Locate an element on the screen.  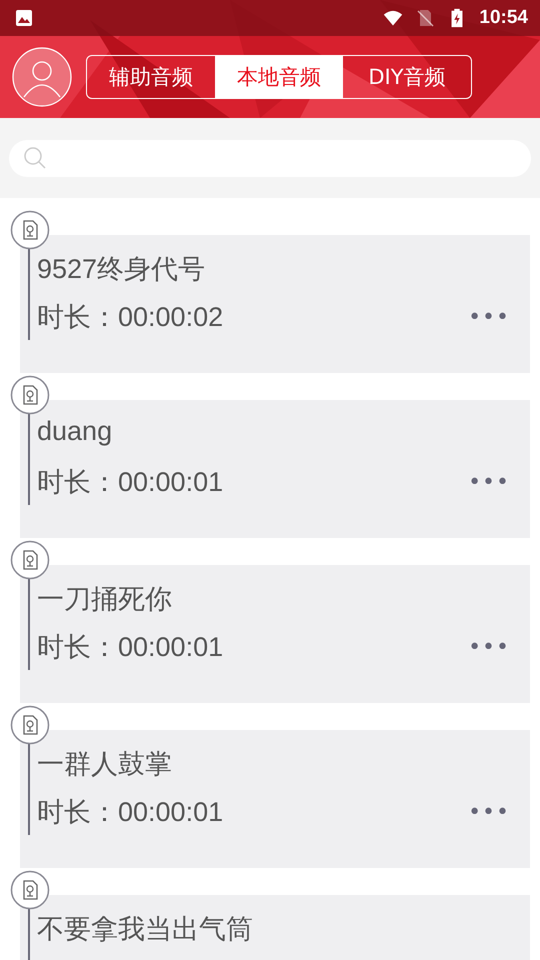
audio-card: 一群人鼓掌 时长：00:00:01 ••• is located at coordinates (275, 799).